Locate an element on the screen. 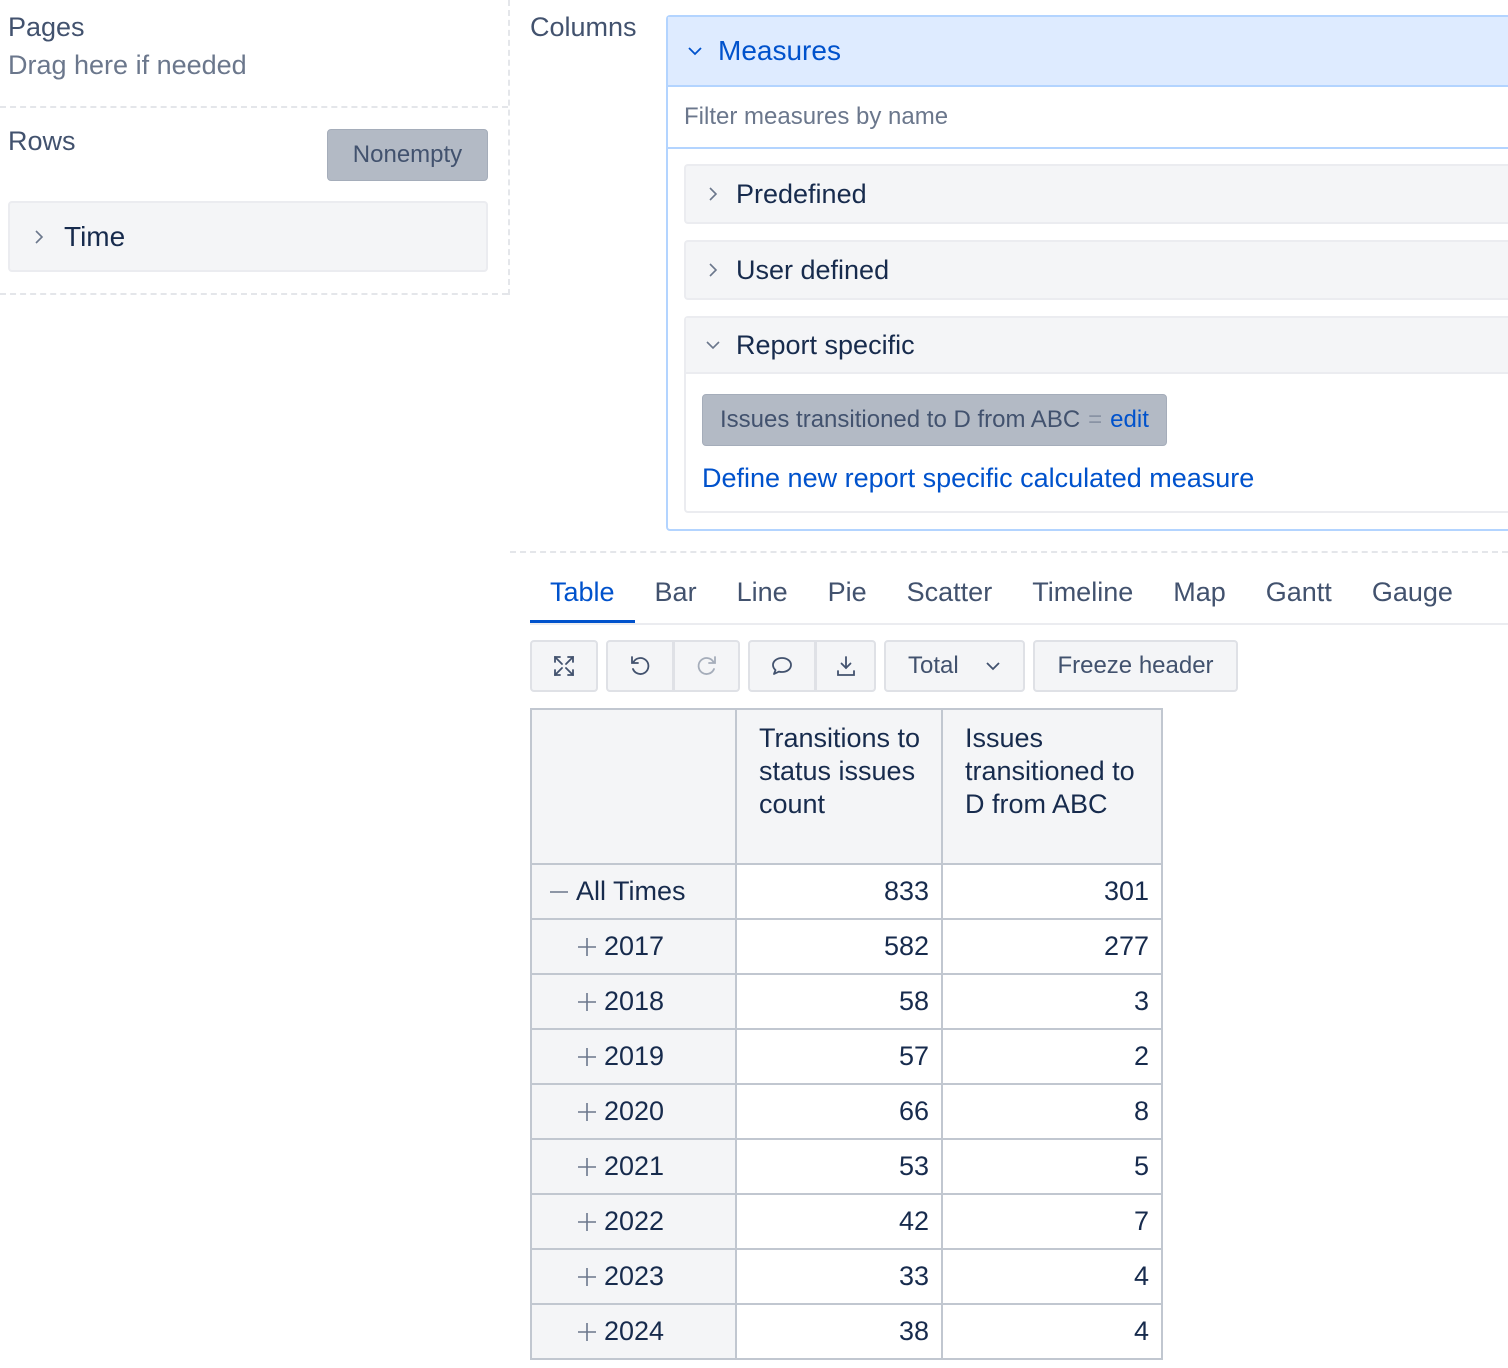 The width and height of the screenshot is (1508, 1368). table-row: 2022 42 7 is located at coordinates (846, 1221).